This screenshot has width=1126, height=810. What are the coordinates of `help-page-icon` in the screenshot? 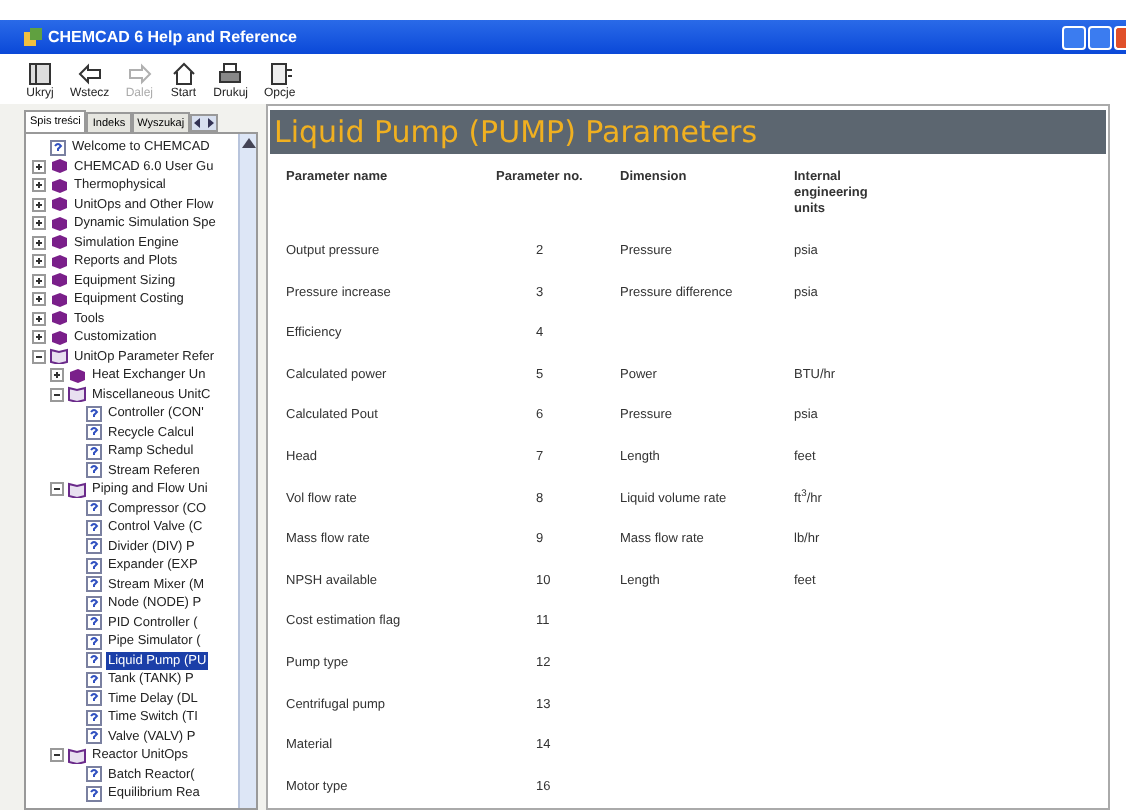 It's located at (58, 147).